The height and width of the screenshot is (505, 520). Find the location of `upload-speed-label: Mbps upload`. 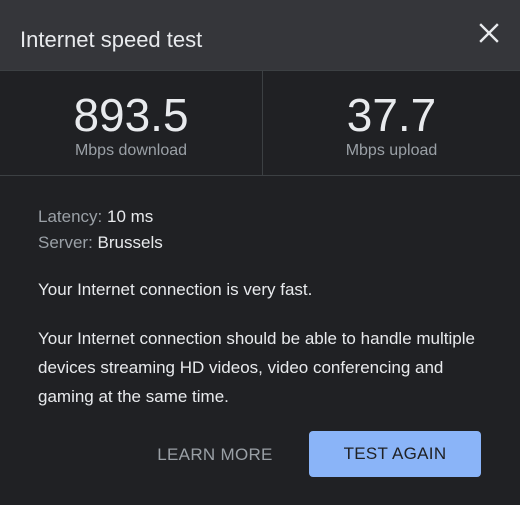

upload-speed-label: Mbps upload is located at coordinates (391, 150).